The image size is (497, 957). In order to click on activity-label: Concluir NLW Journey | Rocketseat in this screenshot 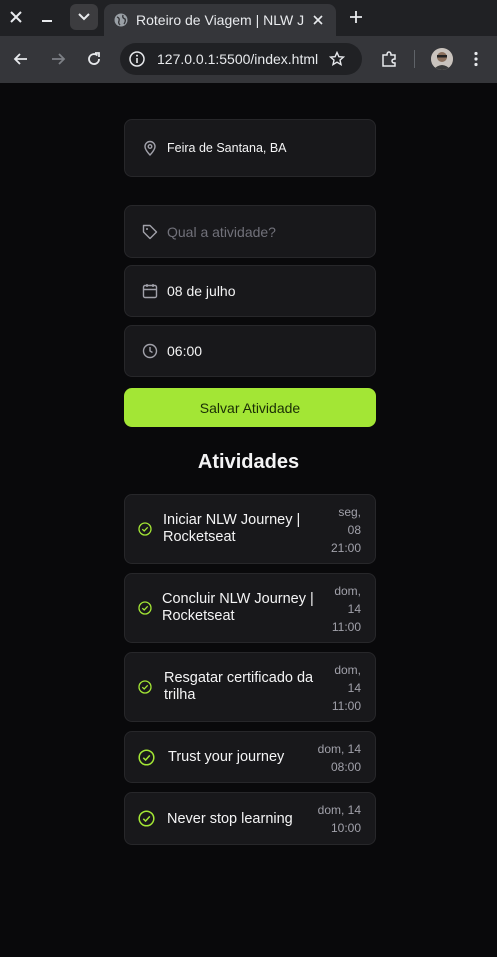, I will do `click(238, 607)`.